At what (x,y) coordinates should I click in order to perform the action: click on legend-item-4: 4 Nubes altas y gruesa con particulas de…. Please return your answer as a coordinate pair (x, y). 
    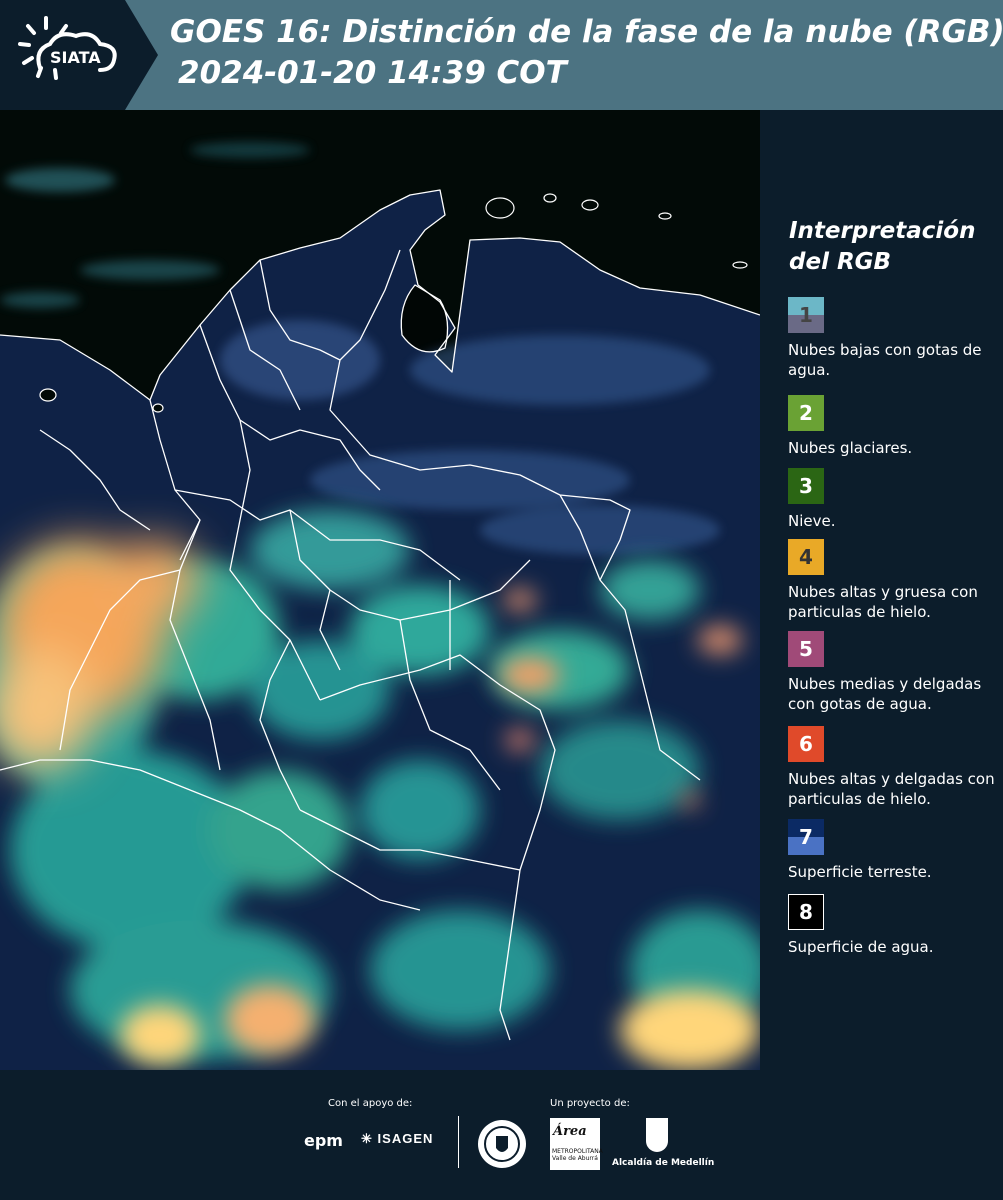
    Looking at the image, I should click on (894, 580).